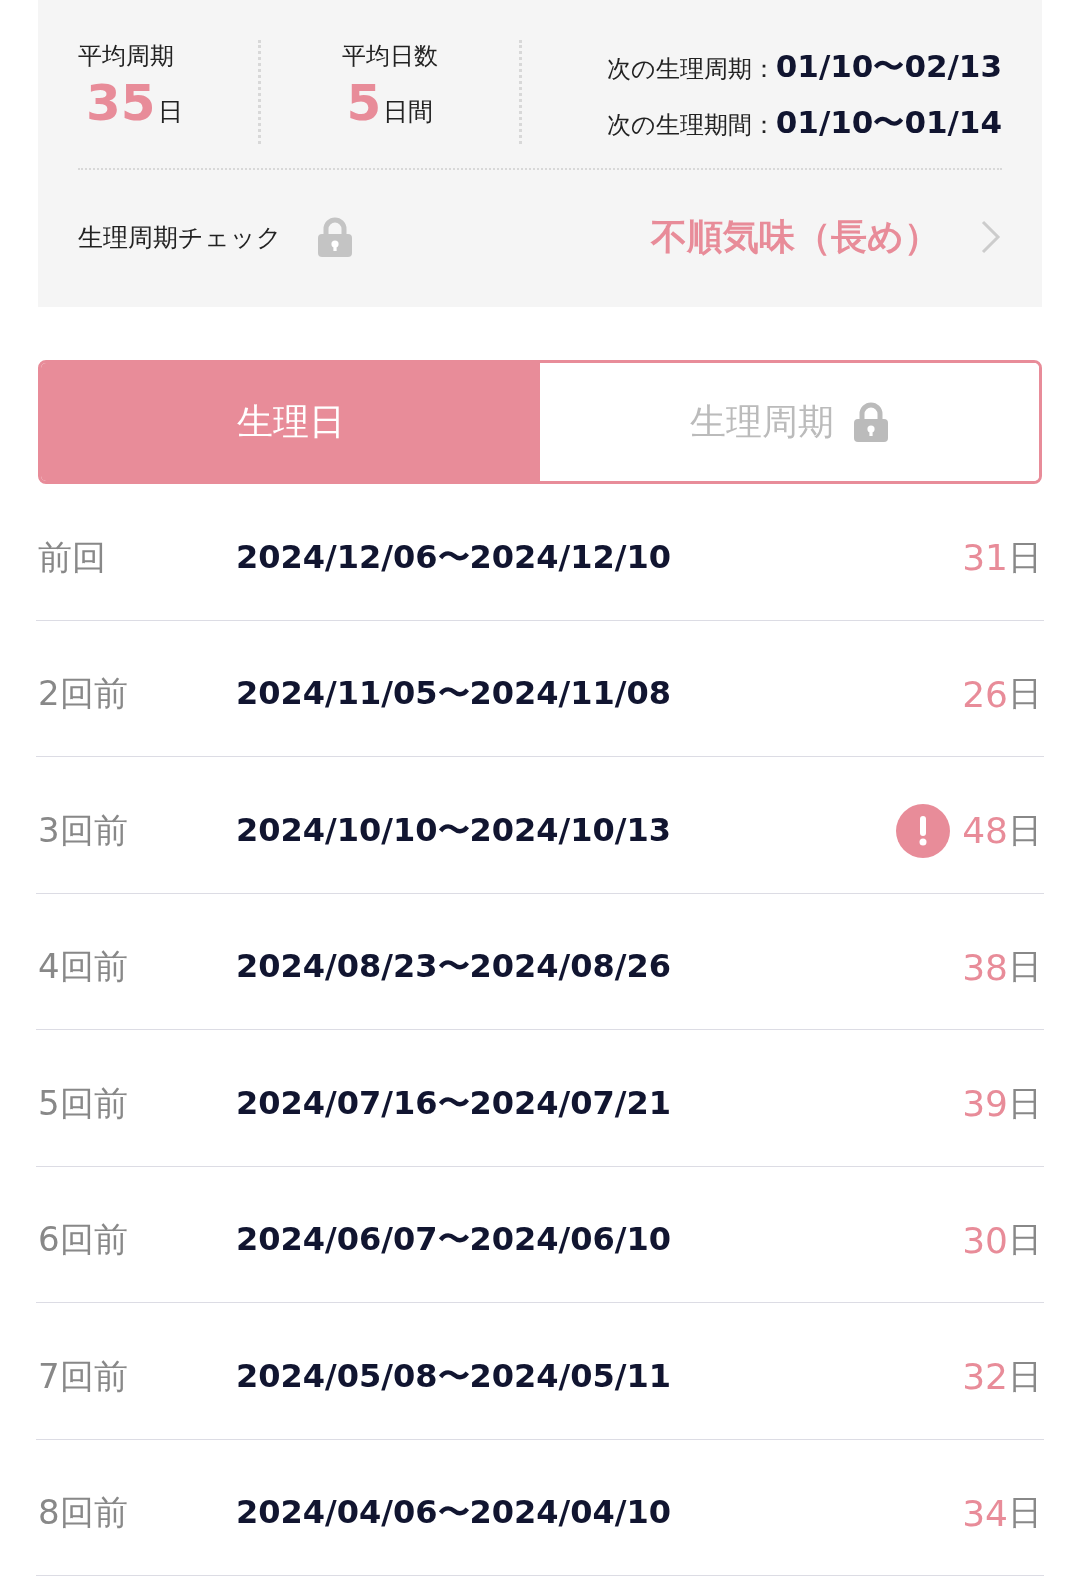 The height and width of the screenshot is (1585, 1080). What do you see at coordinates (985, 558) in the screenshot?
I see `cycle-days: 31` at bounding box center [985, 558].